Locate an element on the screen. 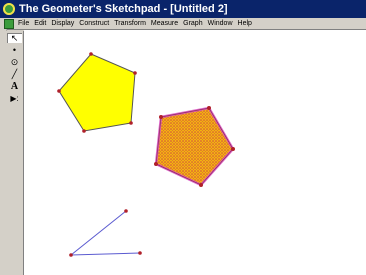  document-icon is located at coordinates (9, 23).